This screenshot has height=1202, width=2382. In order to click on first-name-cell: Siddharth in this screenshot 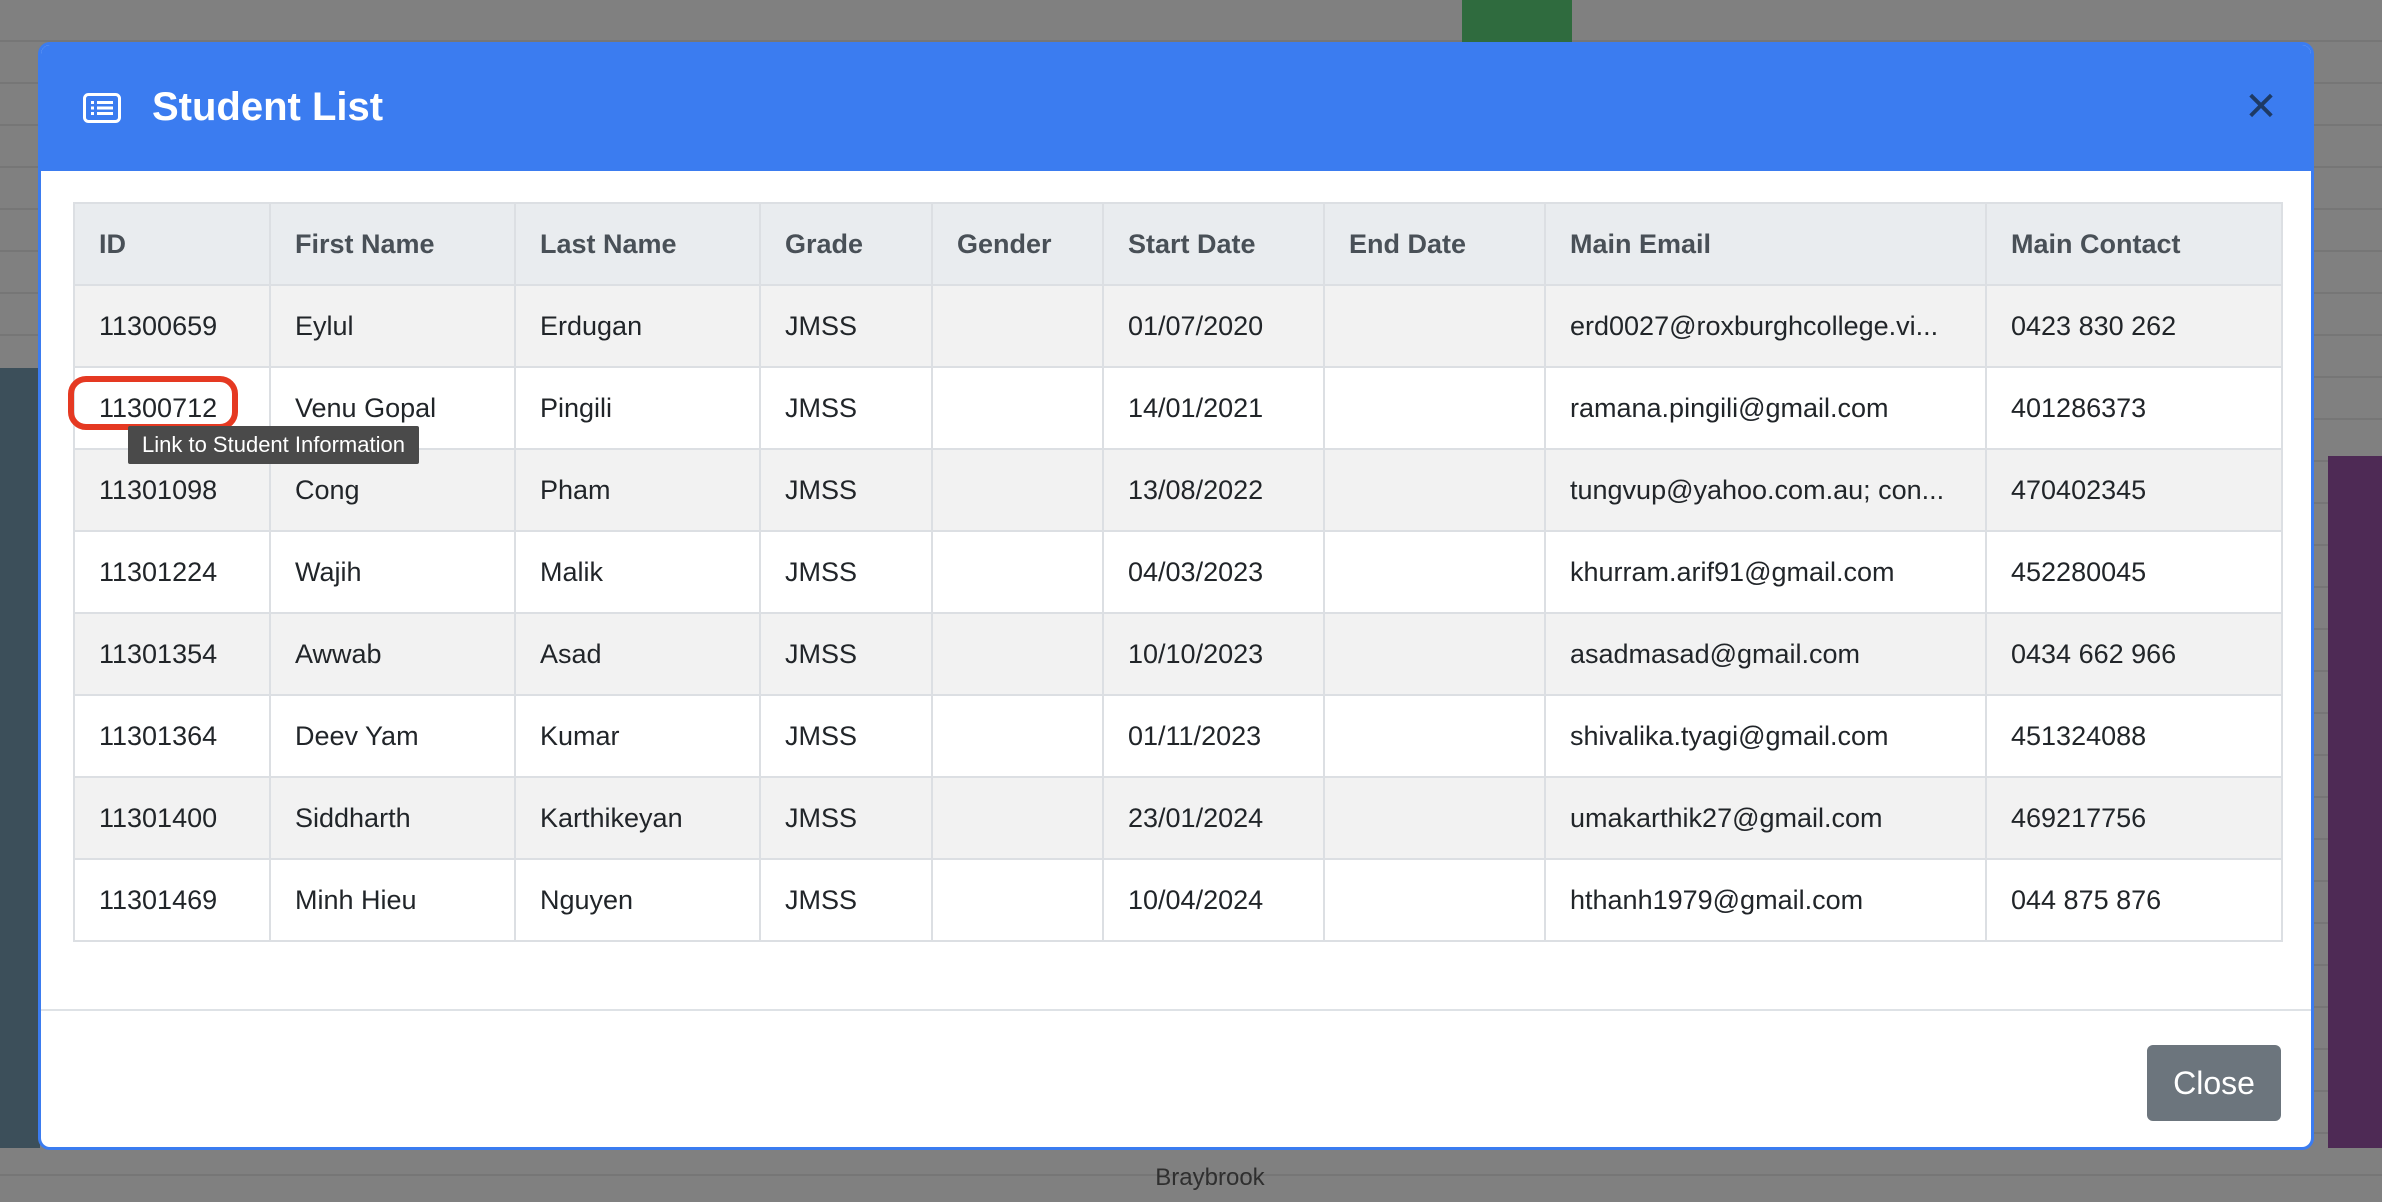, I will do `click(392, 818)`.